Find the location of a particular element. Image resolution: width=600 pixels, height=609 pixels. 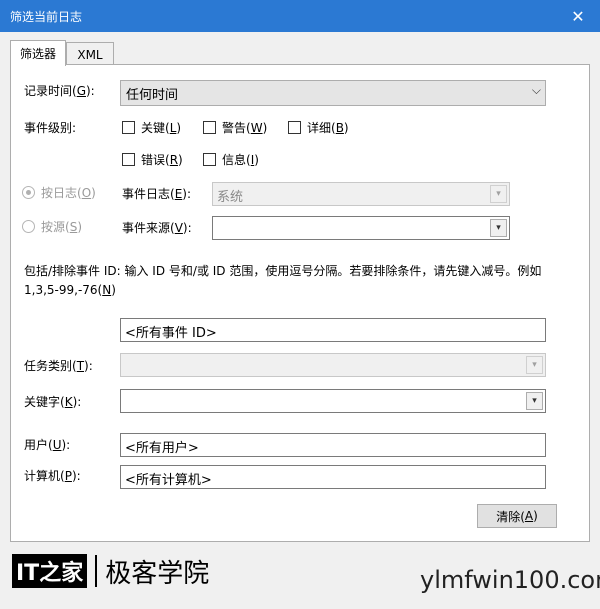

watermark-left: IT之家 极客学院 is located at coordinates (110, 571).